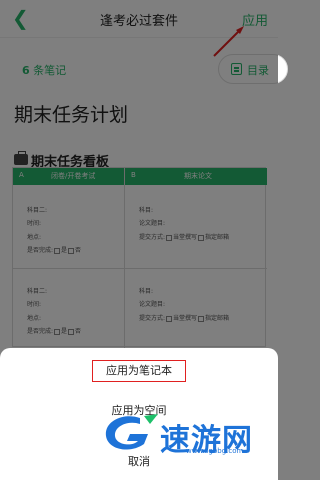 Image resolution: width=320 pixels, height=480 pixels. What do you see at coordinates (139, 371) in the screenshot?
I see `apply-as-notebook-option: 应用为笔记本` at bounding box center [139, 371].